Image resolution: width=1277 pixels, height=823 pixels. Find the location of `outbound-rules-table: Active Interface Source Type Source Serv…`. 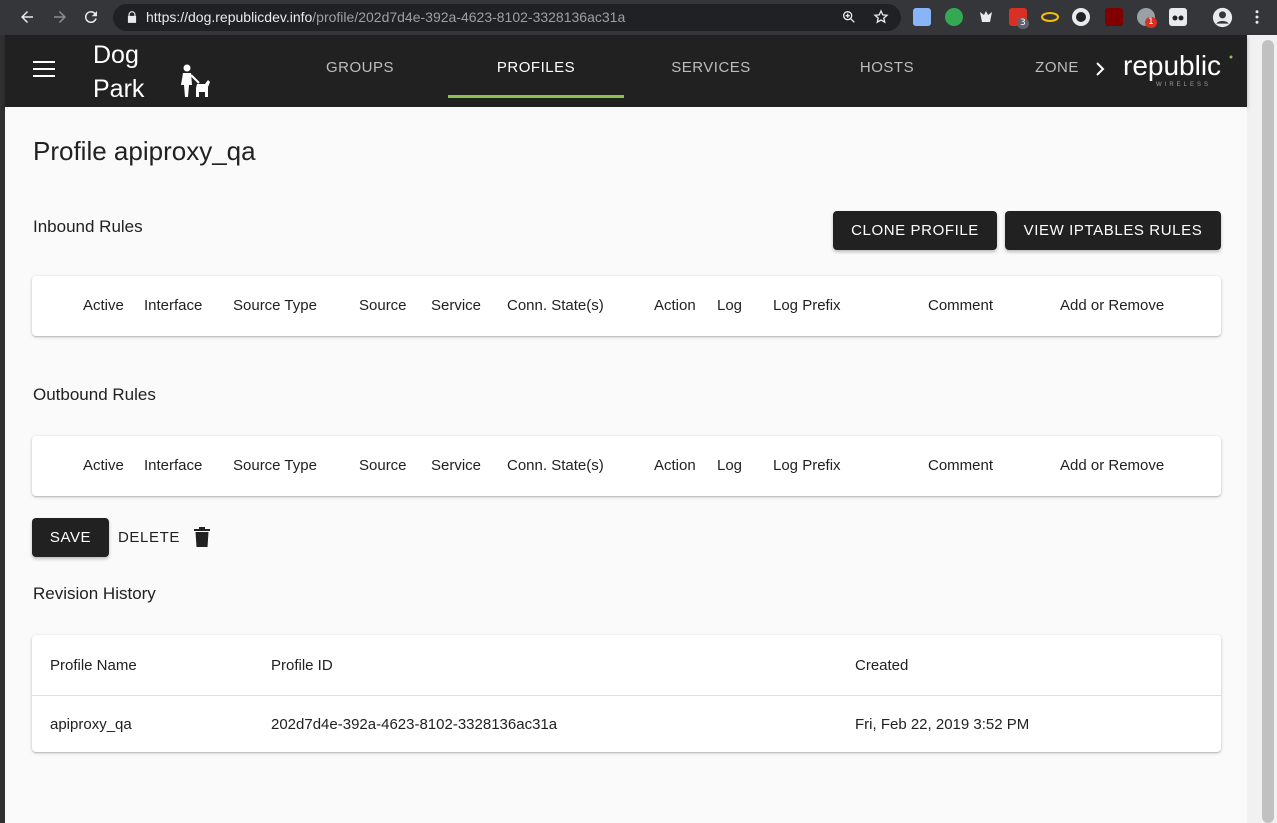

outbound-rules-table: Active Interface Source Type Source Serv… is located at coordinates (626, 466).